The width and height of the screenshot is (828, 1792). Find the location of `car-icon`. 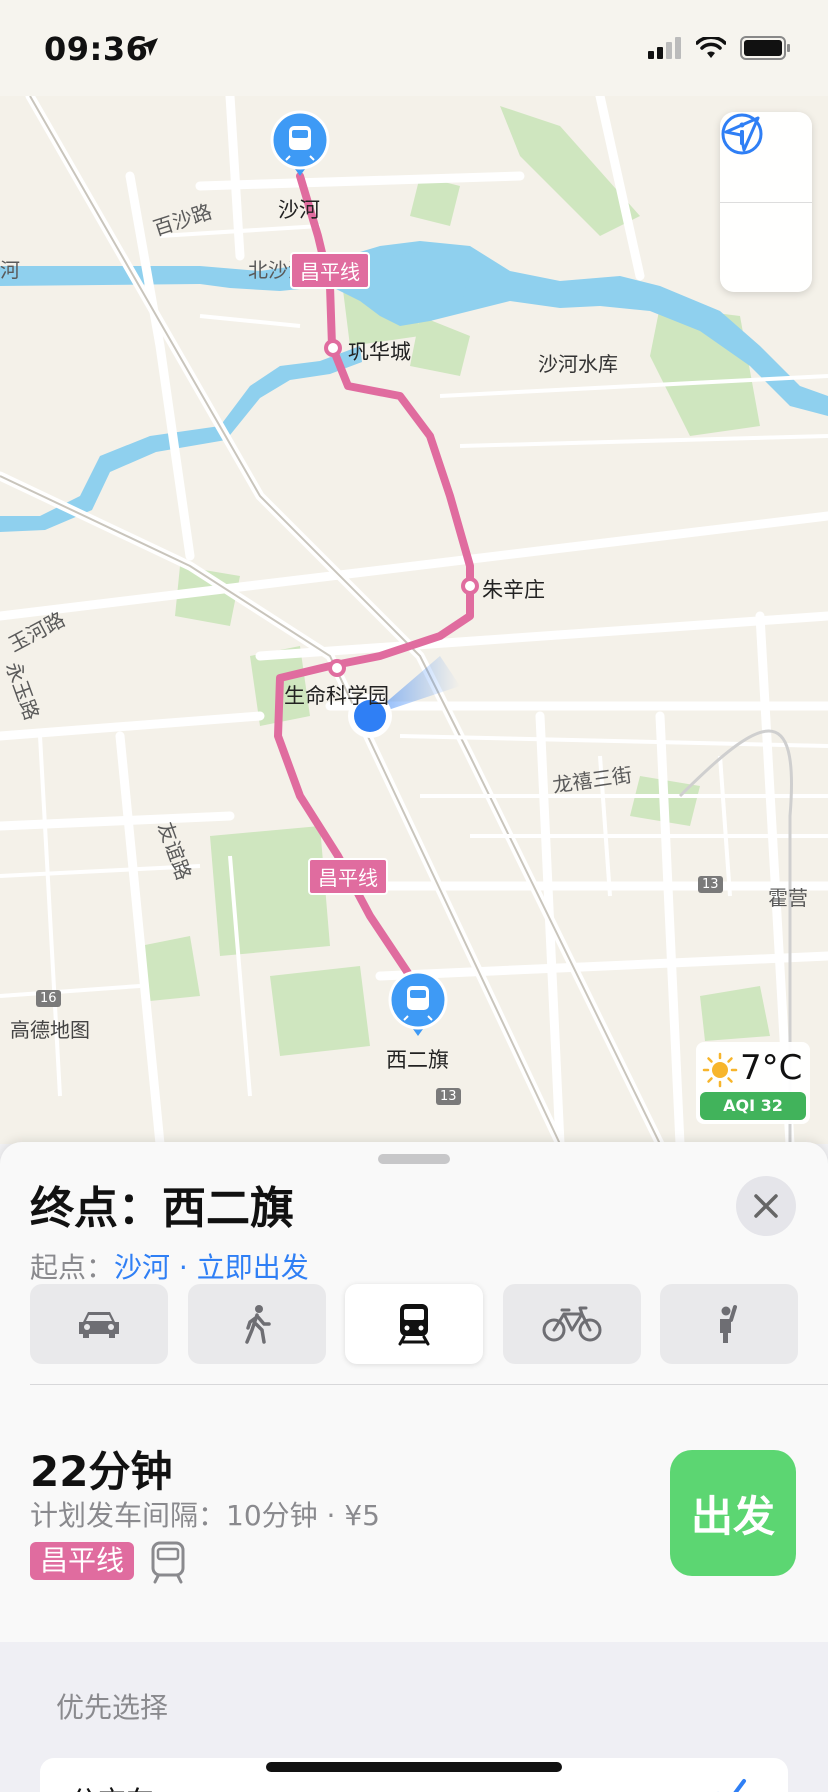

car-icon is located at coordinates (99, 1325).